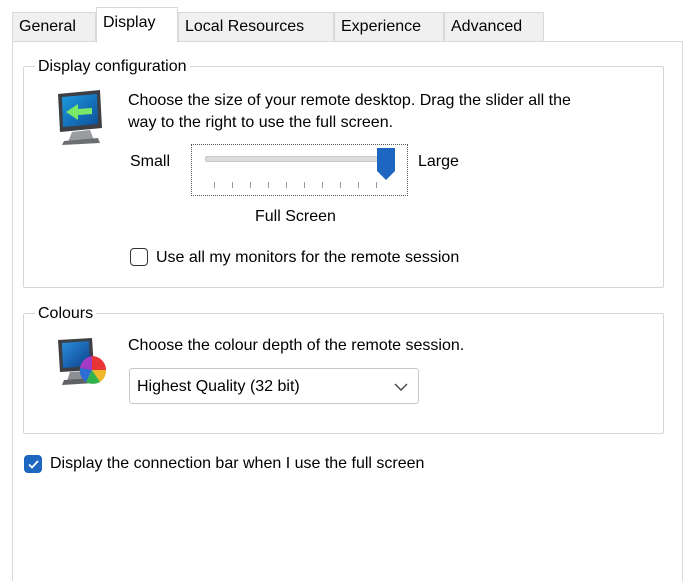 This screenshot has height=581, width=687. Describe the element at coordinates (256, 26) in the screenshot. I see `tab-local-resources: Local Resources` at that location.